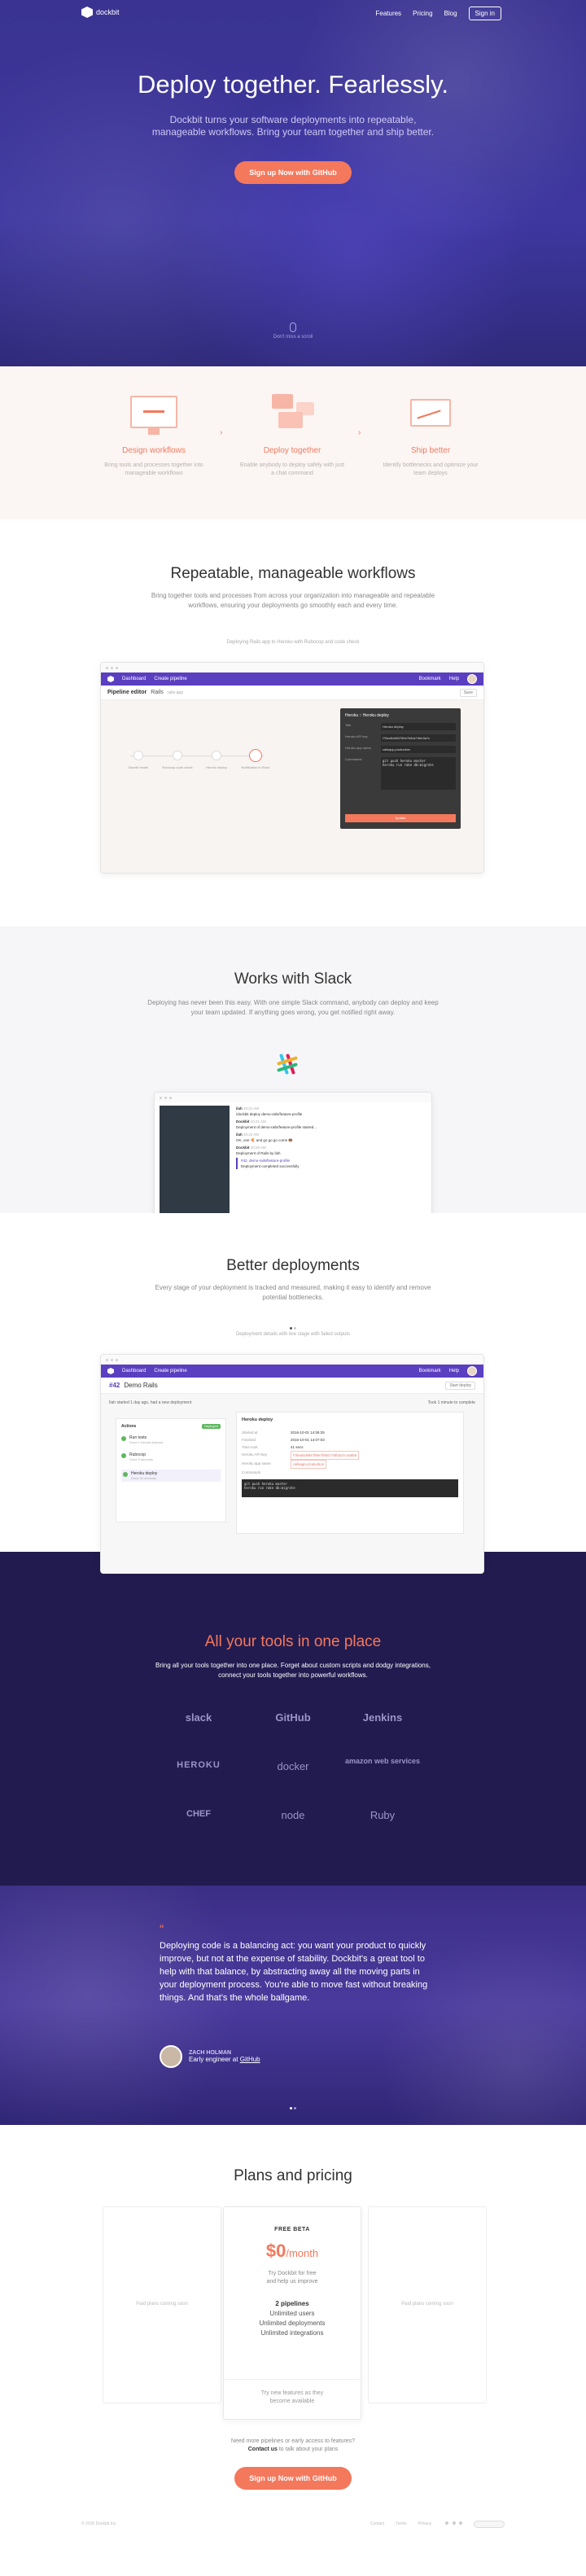 Image resolution: width=586 pixels, height=2576 pixels. Describe the element at coordinates (292, 2229) in the screenshot. I see `plan-name: FREE BETA` at that location.